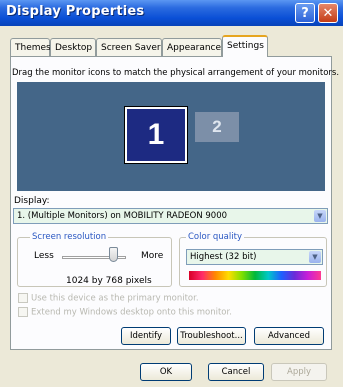  What do you see at coordinates (305, 13) in the screenshot?
I see `help-button: ?` at bounding box center [305, 13].